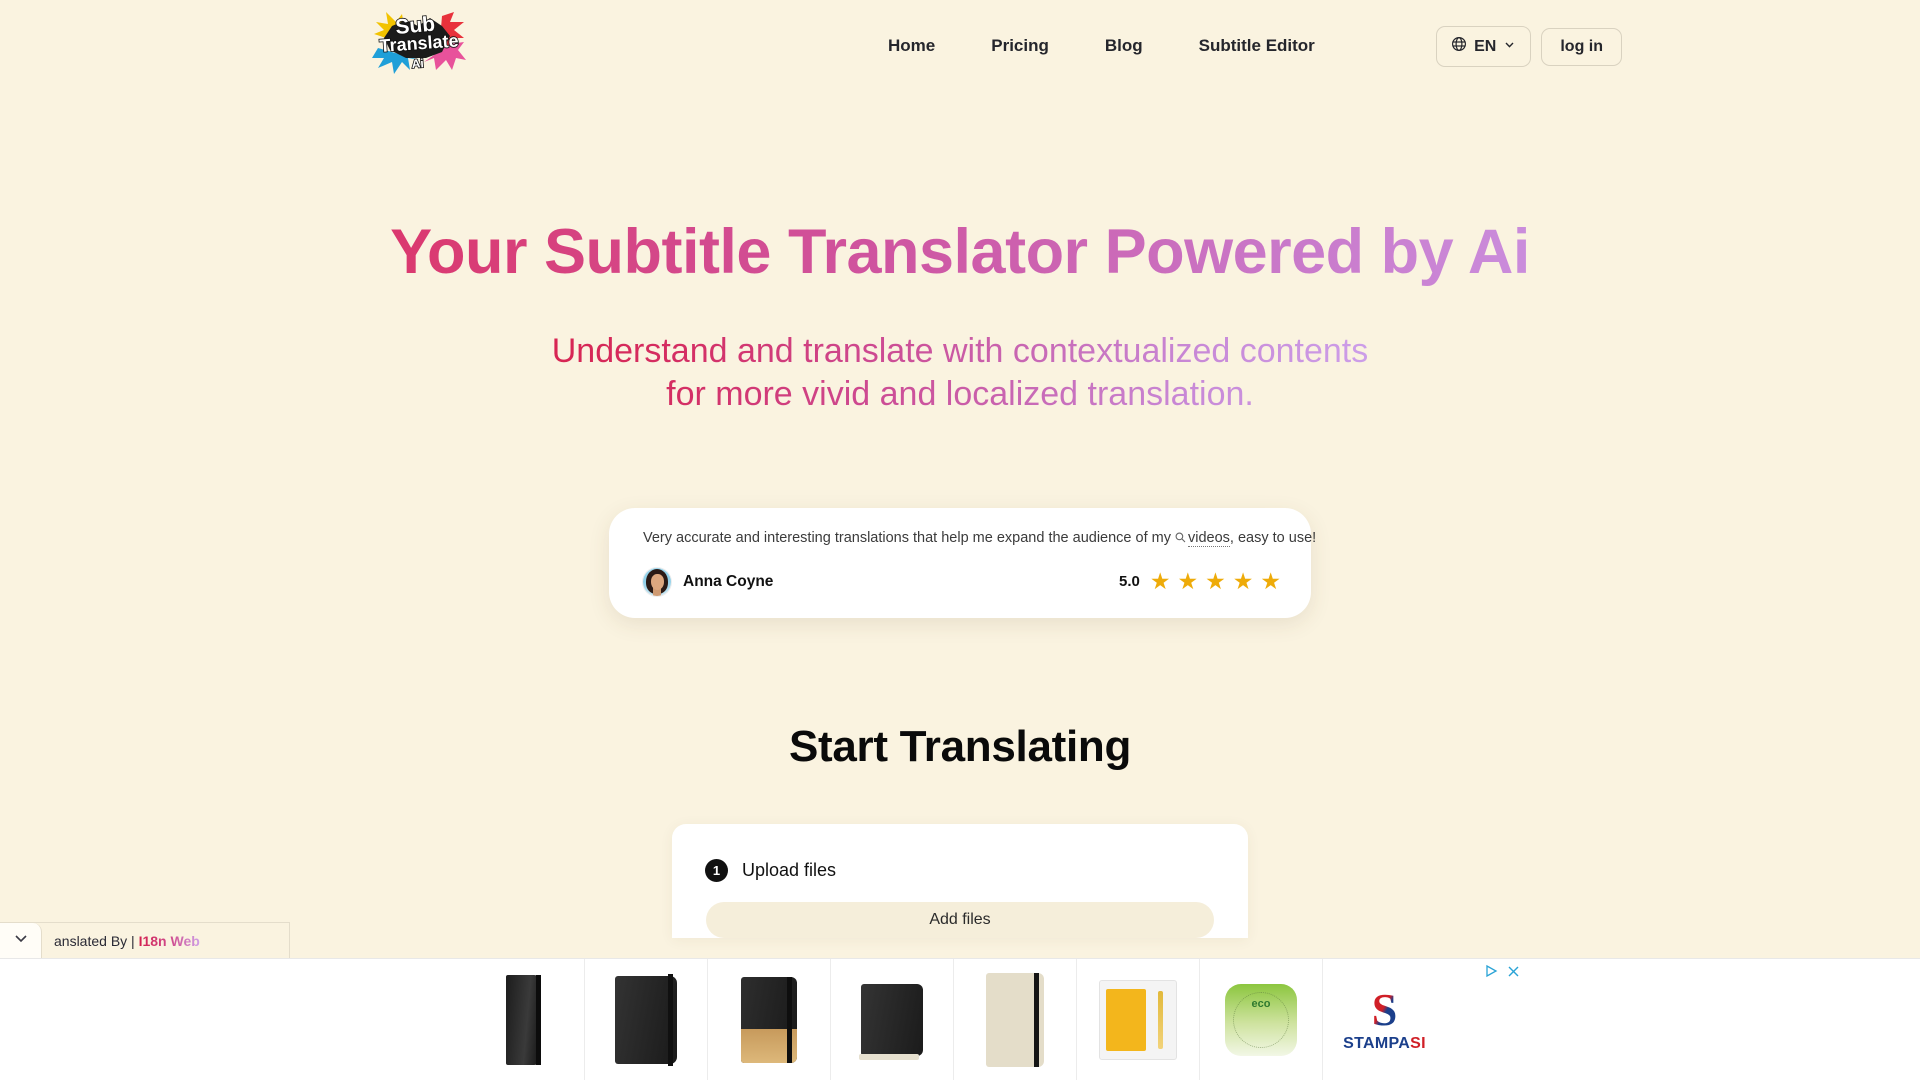  Describe the element at coordinates (417, 63) in the screenshot. I see `svg-text: Ai` at that location.